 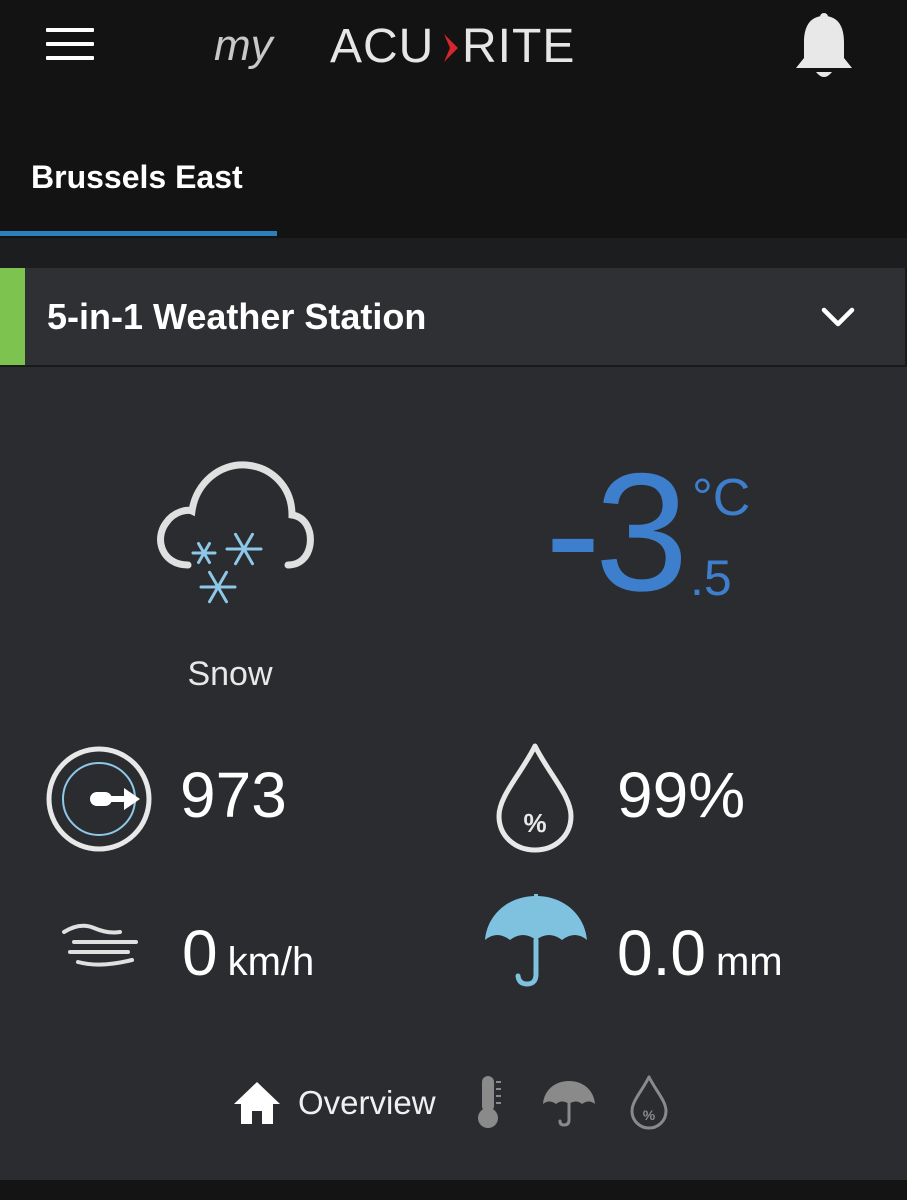 What do you see at coordinates (100, 945) in the screenshot?
I see `wind-icon` at bounding box center [100, 945].